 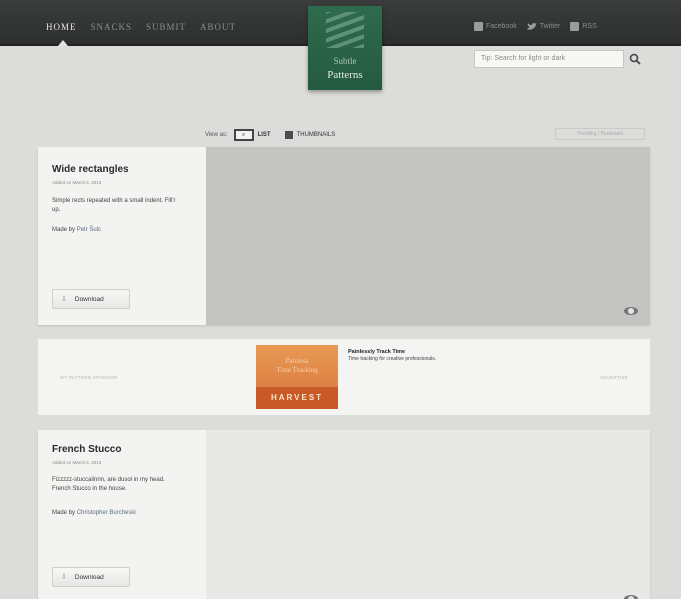 I want to click on twitter-link: Twitter, so click(x=543, y=26).